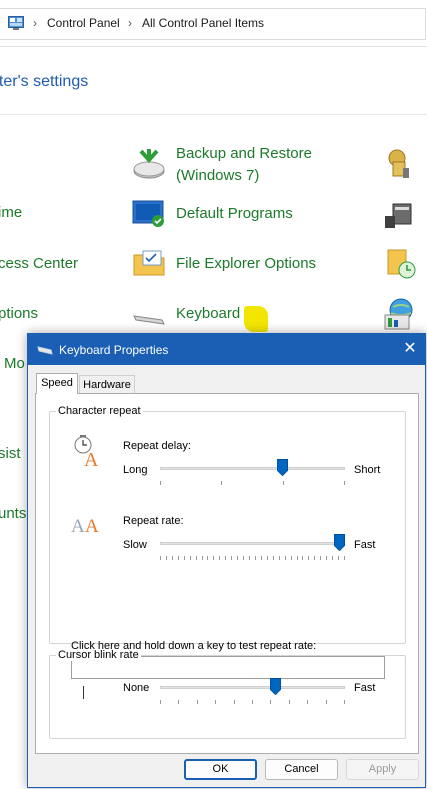  I want to click on repeat-delay-label: Repeat delay:, so click(157, 446).